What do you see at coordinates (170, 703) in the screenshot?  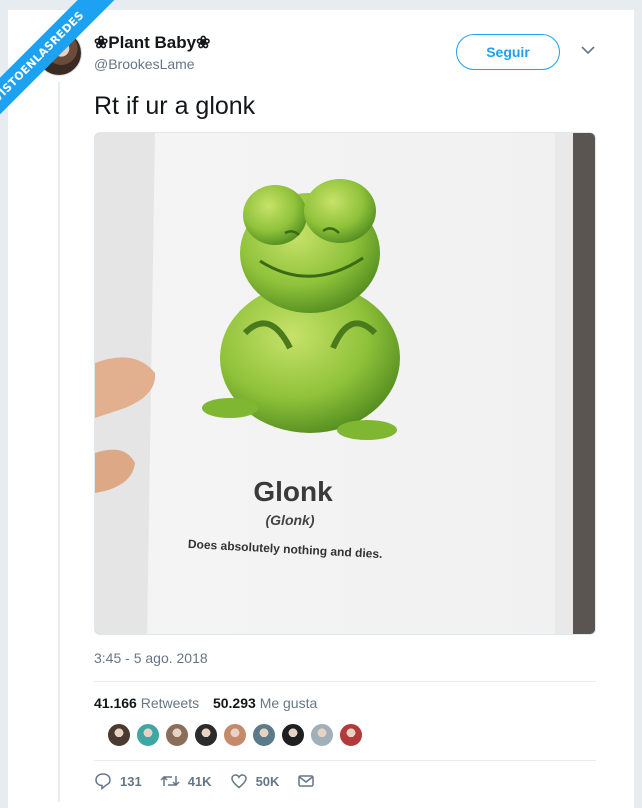 I see `retweets-label: Retweets` at bounding box center [170, 703].